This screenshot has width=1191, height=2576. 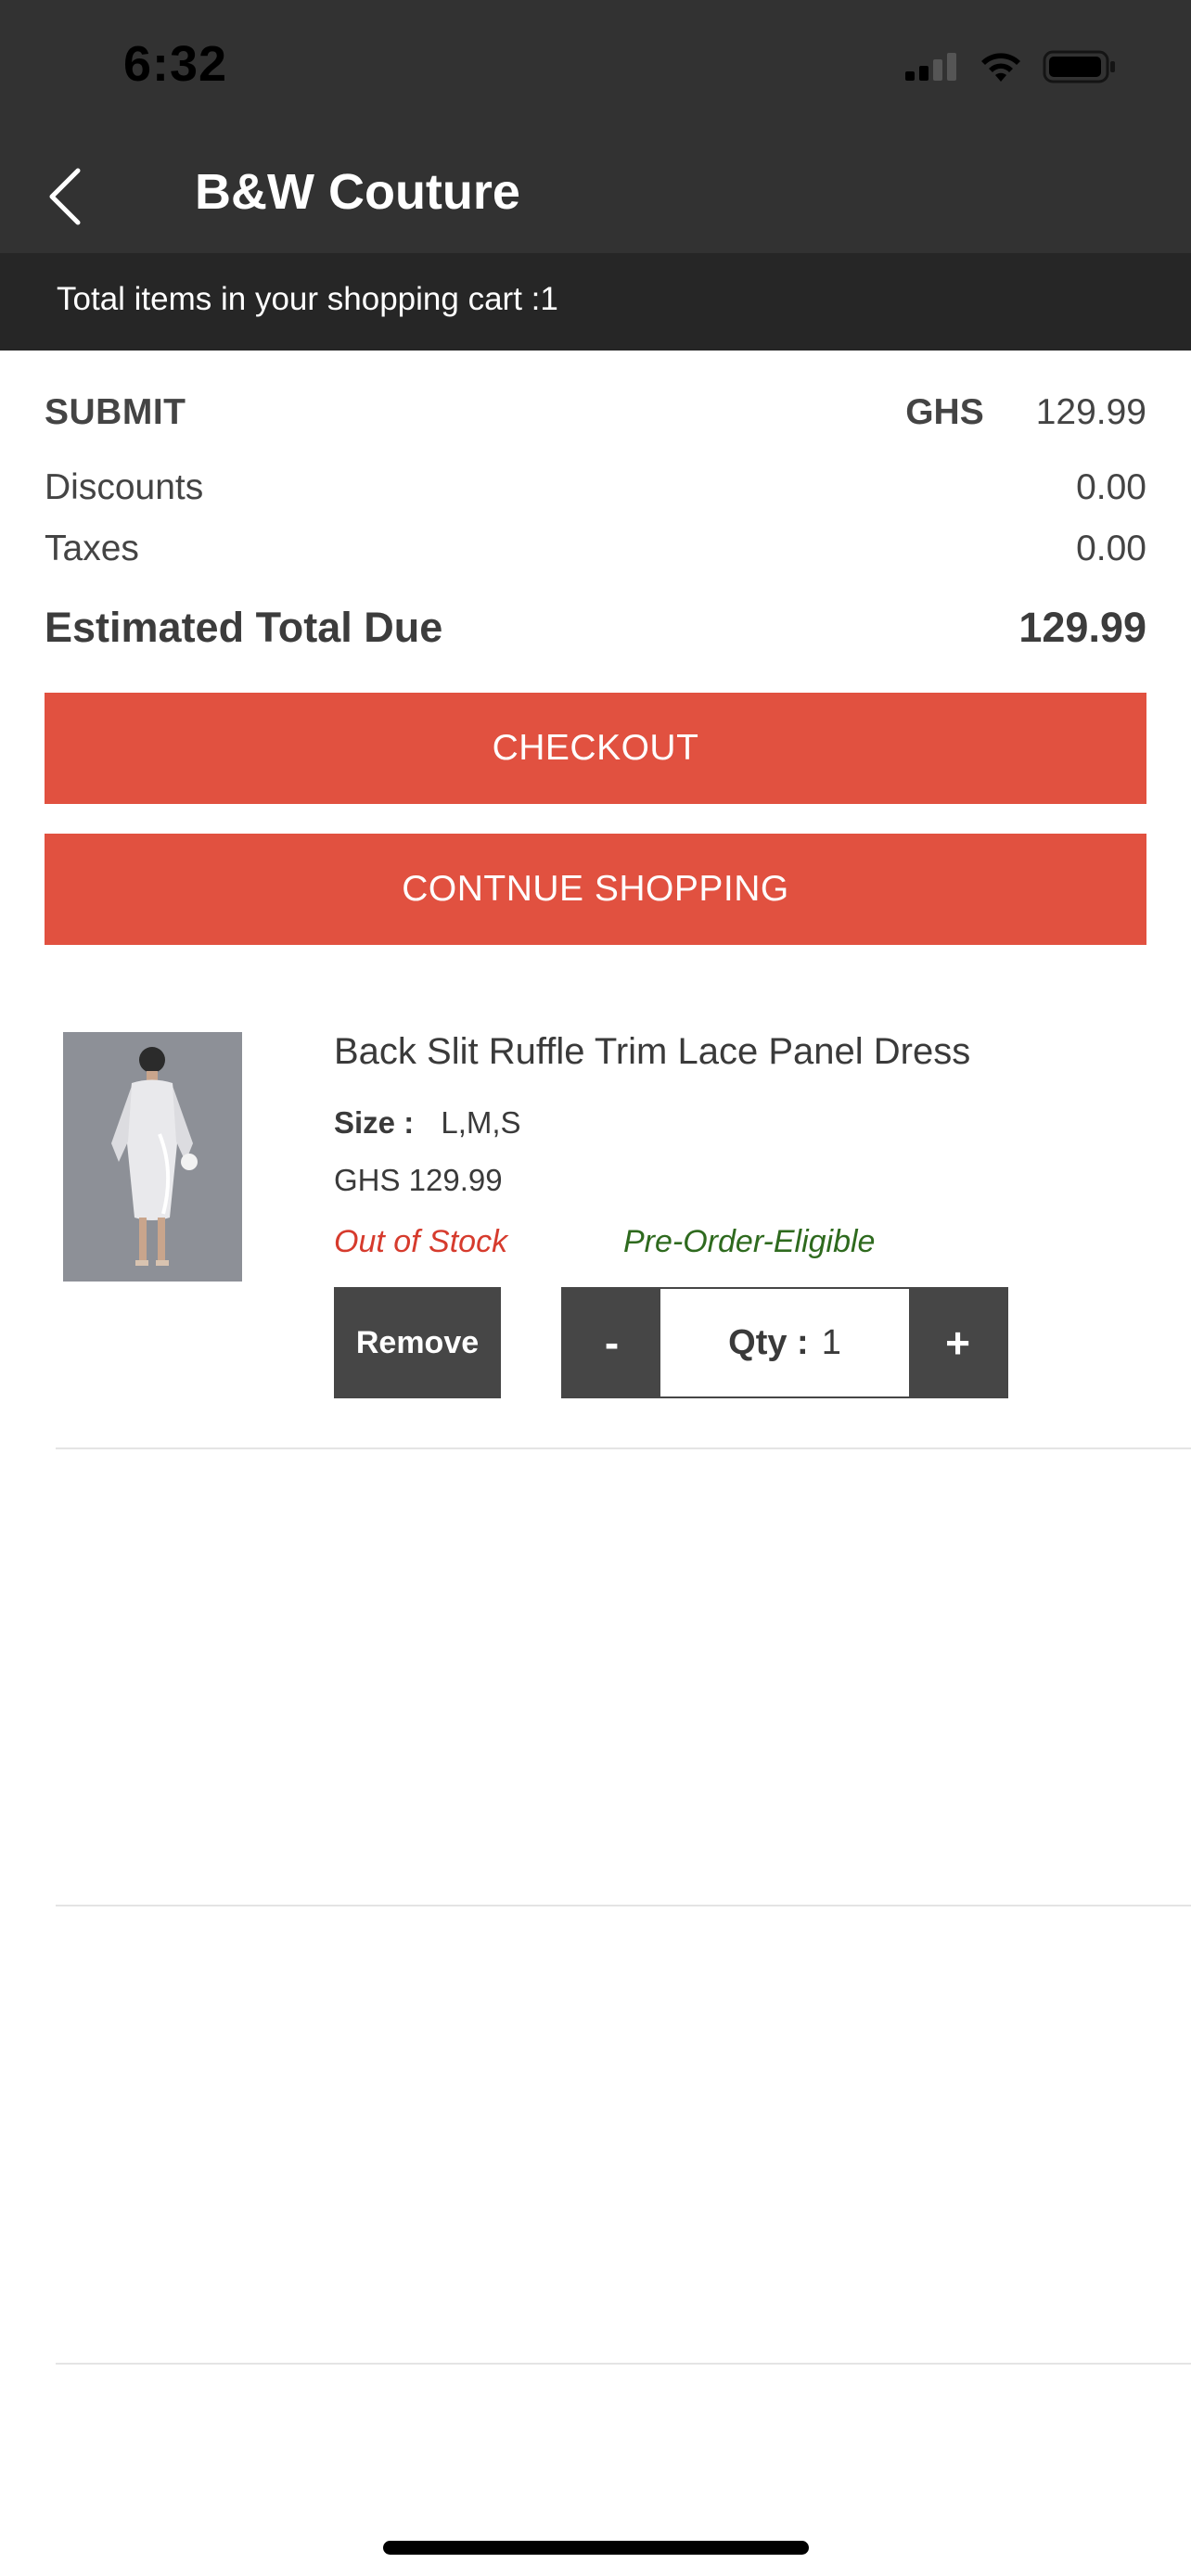 What do you see at coordinates (421, 1241) in the screenshot?
I see `stock-status: Out of Stock` at bounding box center [421, 1241].